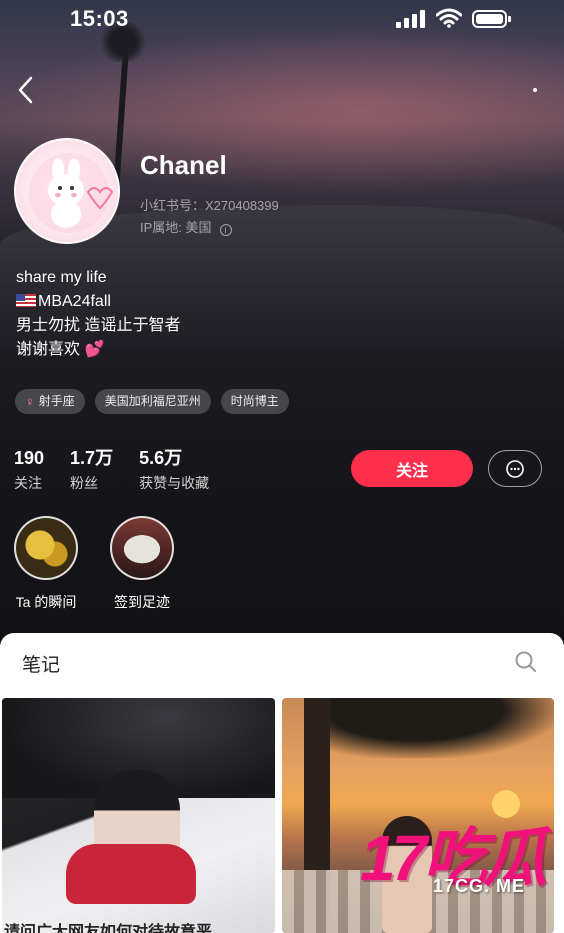 The image size is (564, 933). What do you see at coordinates (71, 193) in the screenshot?
I see `bunny-avatar-art` at bounding box center [71, 193].